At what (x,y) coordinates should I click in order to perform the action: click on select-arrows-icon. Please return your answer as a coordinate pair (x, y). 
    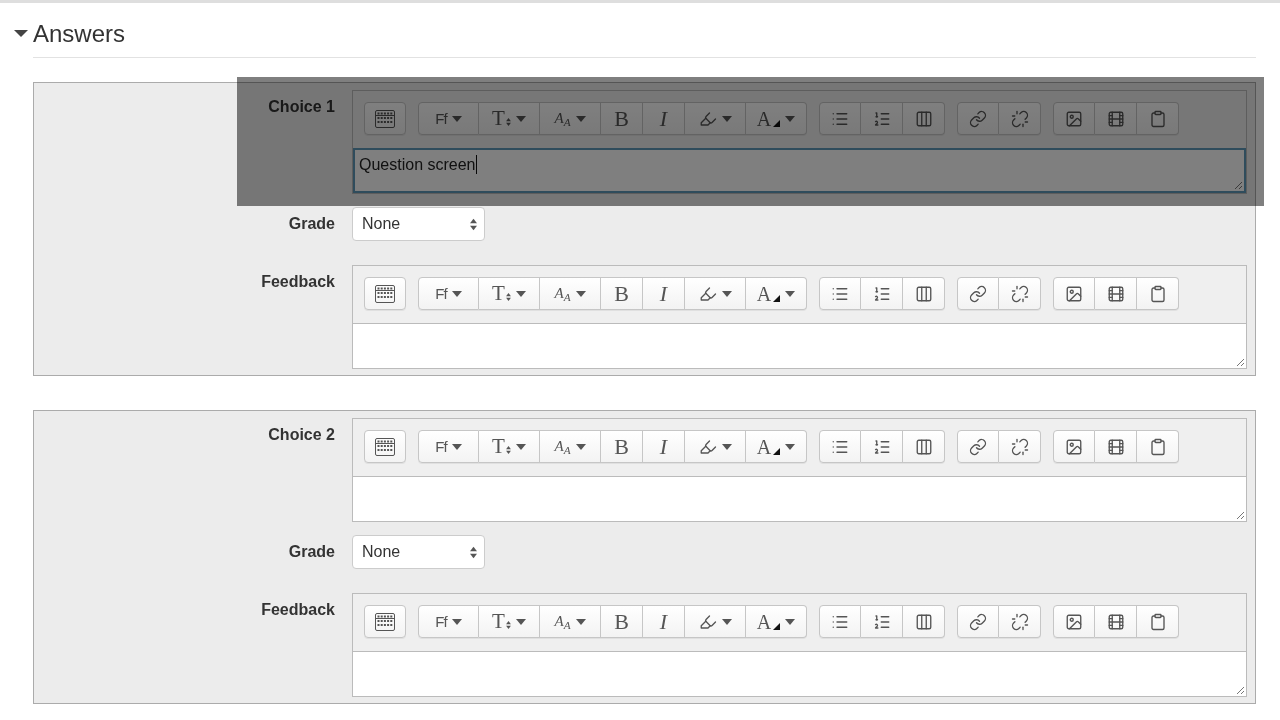
    Looking at the image, I should click on (473, 552).